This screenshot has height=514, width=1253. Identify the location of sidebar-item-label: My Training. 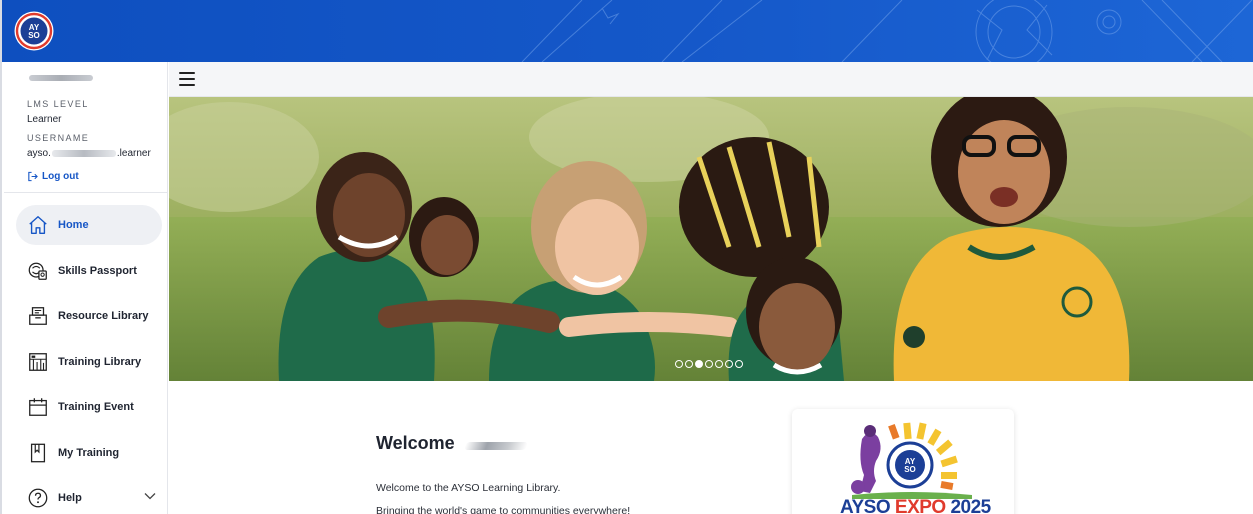
(89, 452).